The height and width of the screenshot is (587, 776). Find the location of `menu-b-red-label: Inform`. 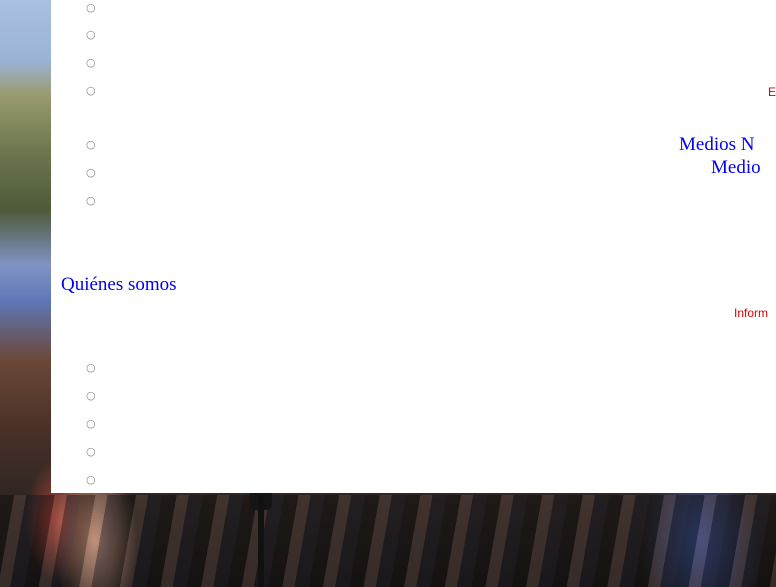

menu-b-red-label: Inform is located at coordinates (751, 313).